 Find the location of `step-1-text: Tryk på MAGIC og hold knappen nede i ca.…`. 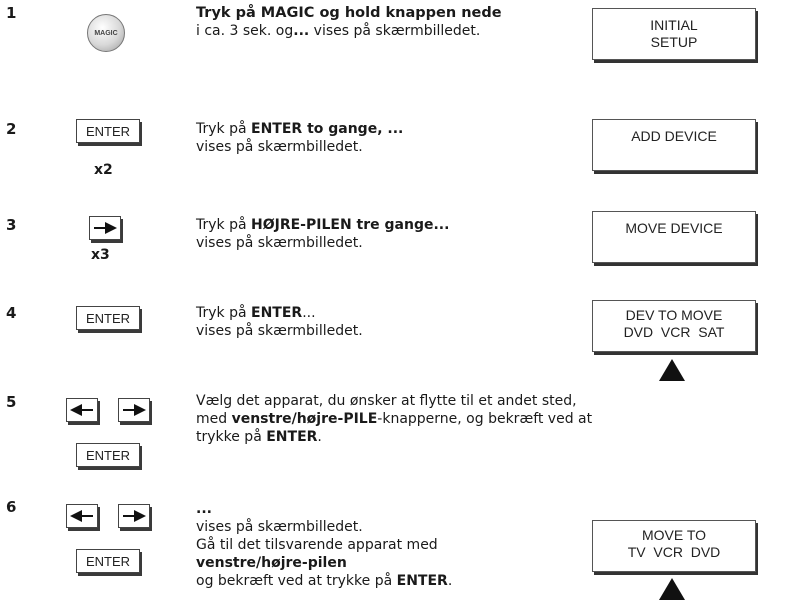

step-1-text: Tryk på MAGIC og hold knappen nede i ca.… is located at coordinates (376, 22).